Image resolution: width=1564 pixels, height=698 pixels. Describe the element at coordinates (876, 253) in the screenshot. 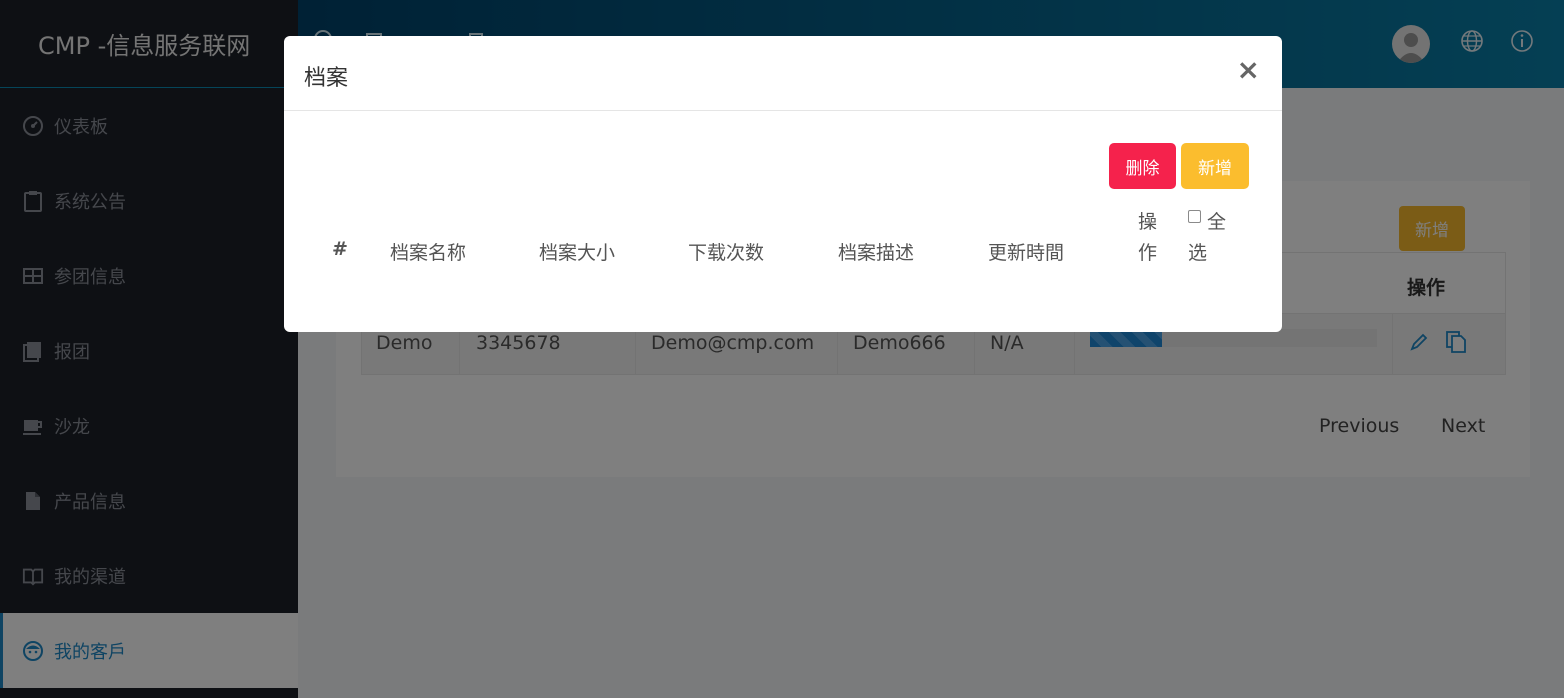

I see `column-header-description: 档案描述` at that location.